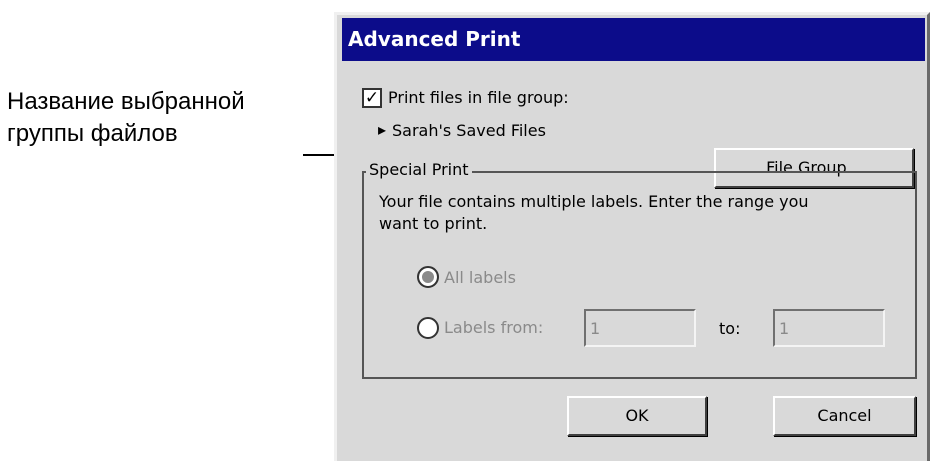  What do you see at coordinates (633, 39) in the screenshot?
I see `dialog-title: Advanced Print` at bounding box center [633, 39].